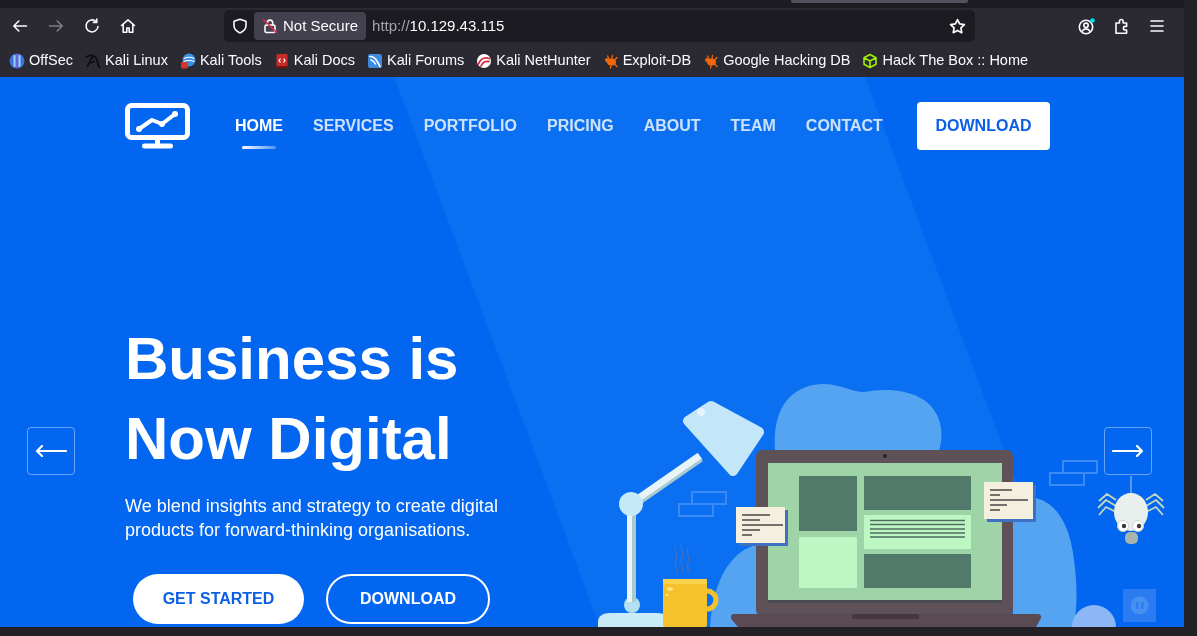  I want to click on lock-slash-icon, so click(270, 26).